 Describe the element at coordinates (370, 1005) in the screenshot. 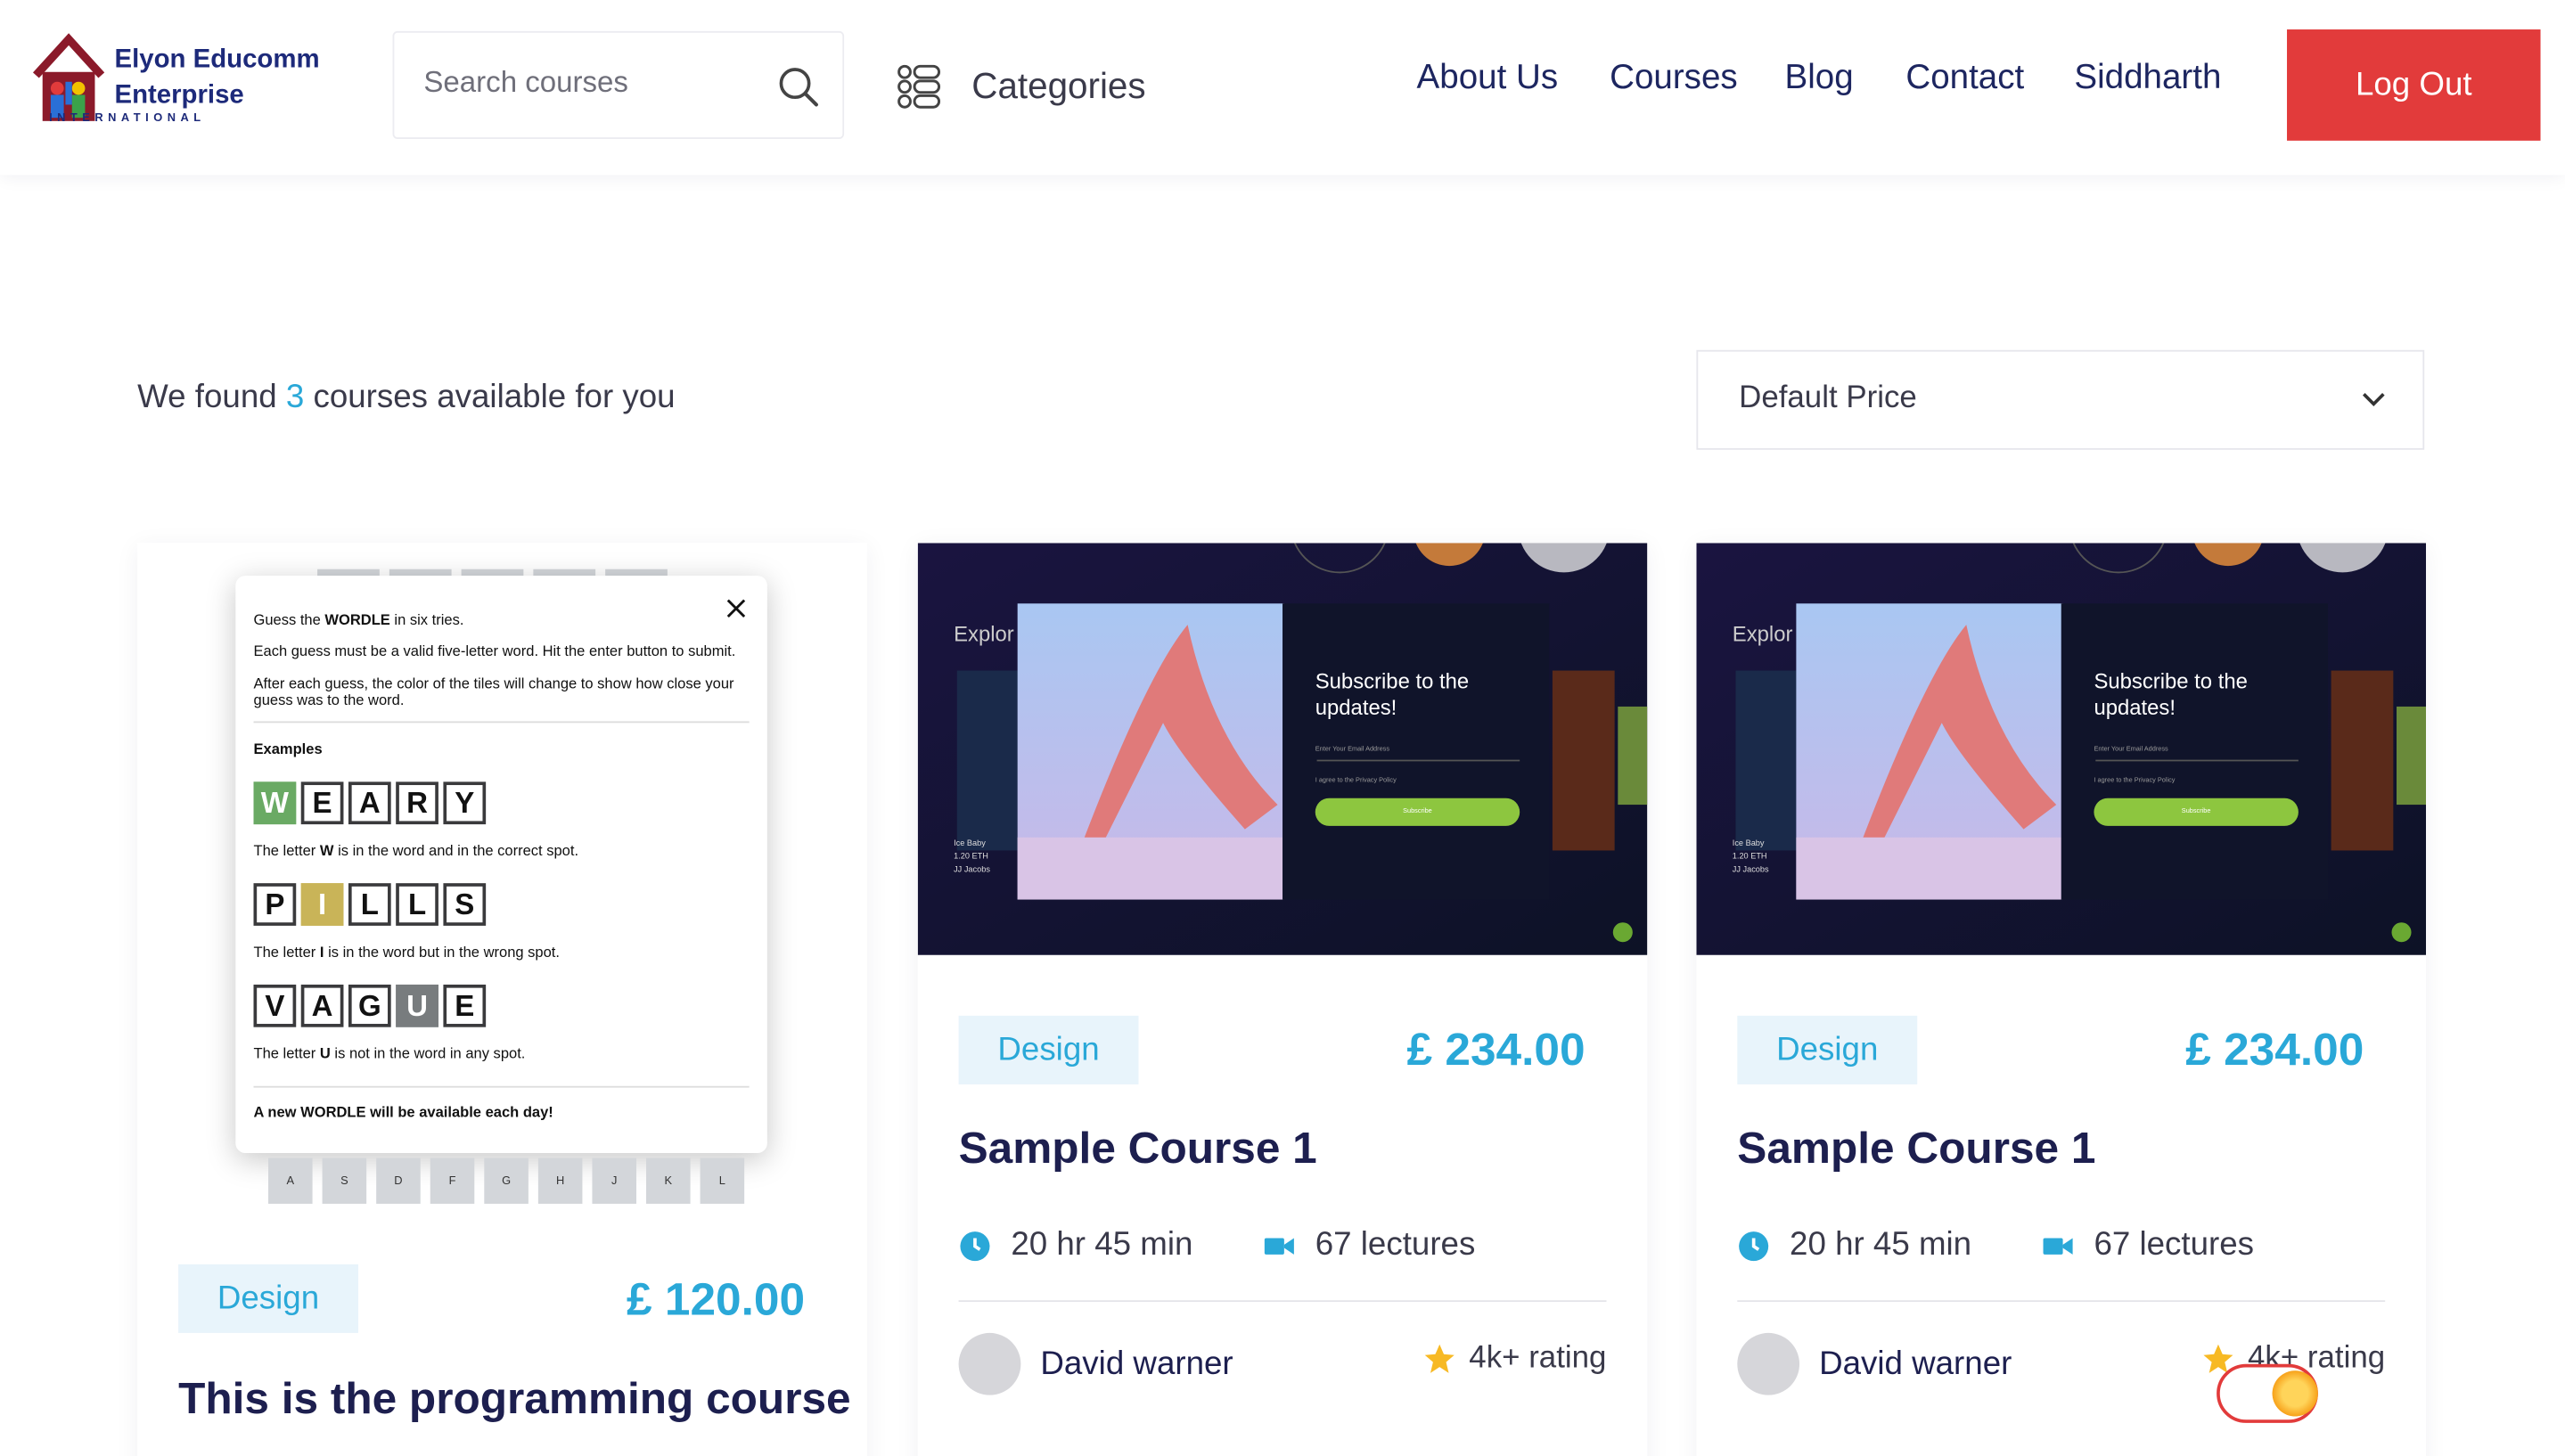

I see `wordle-example-3: VAGUE` at that location.